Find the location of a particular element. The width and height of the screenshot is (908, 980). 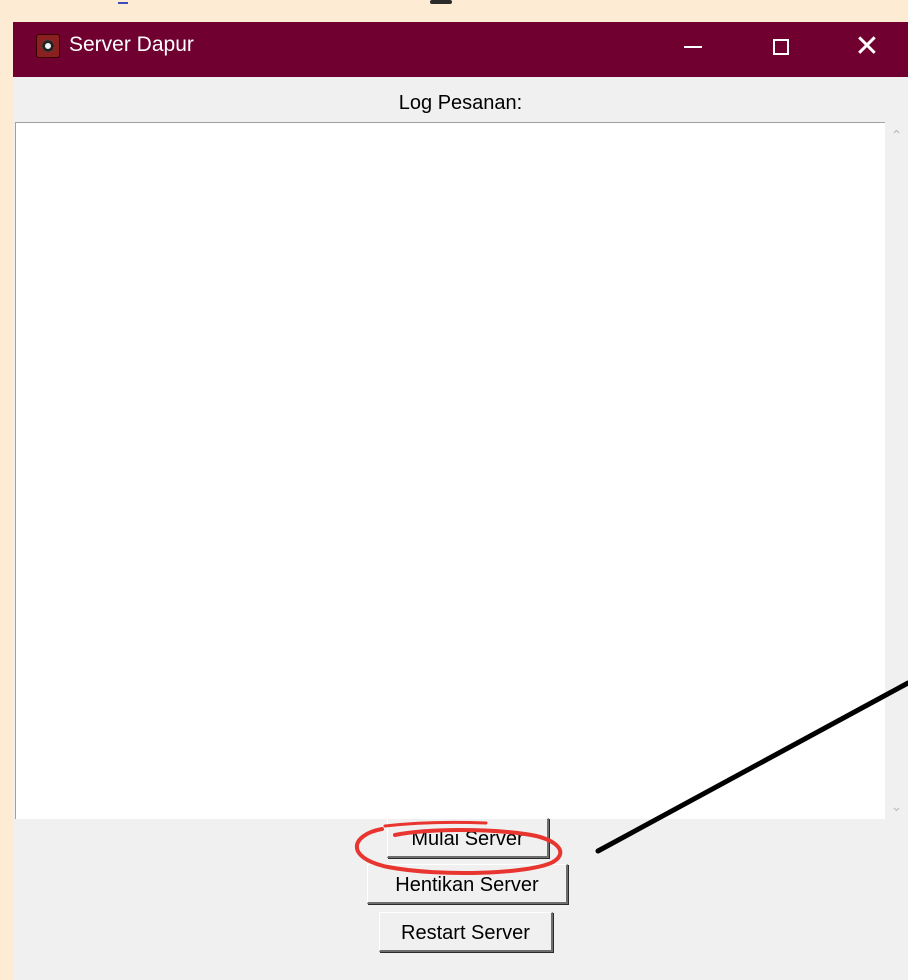

maximize-icon is located at coordinates (781, 47).